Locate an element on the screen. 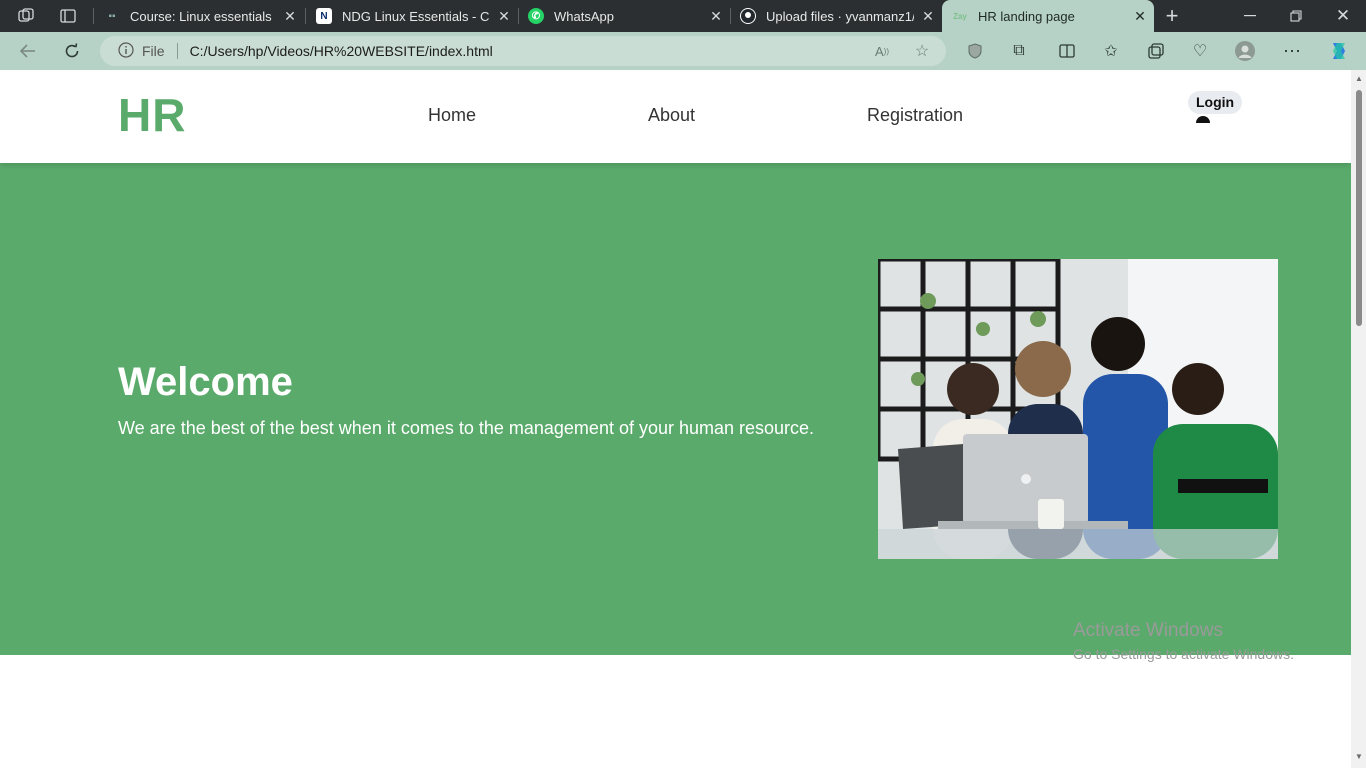  site-logo: HR is located at coordinates (152, 115).